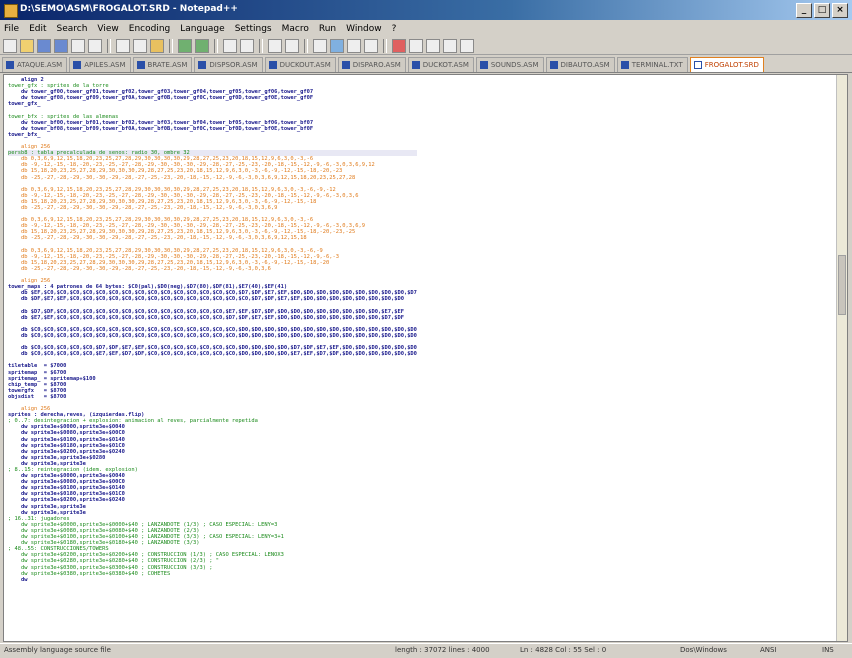 This screenshot has height=658, width=852. What do you see at coordinates (78, 45) in the screenshot?
I see `close-file-icon` at bounding box center [78, 45].